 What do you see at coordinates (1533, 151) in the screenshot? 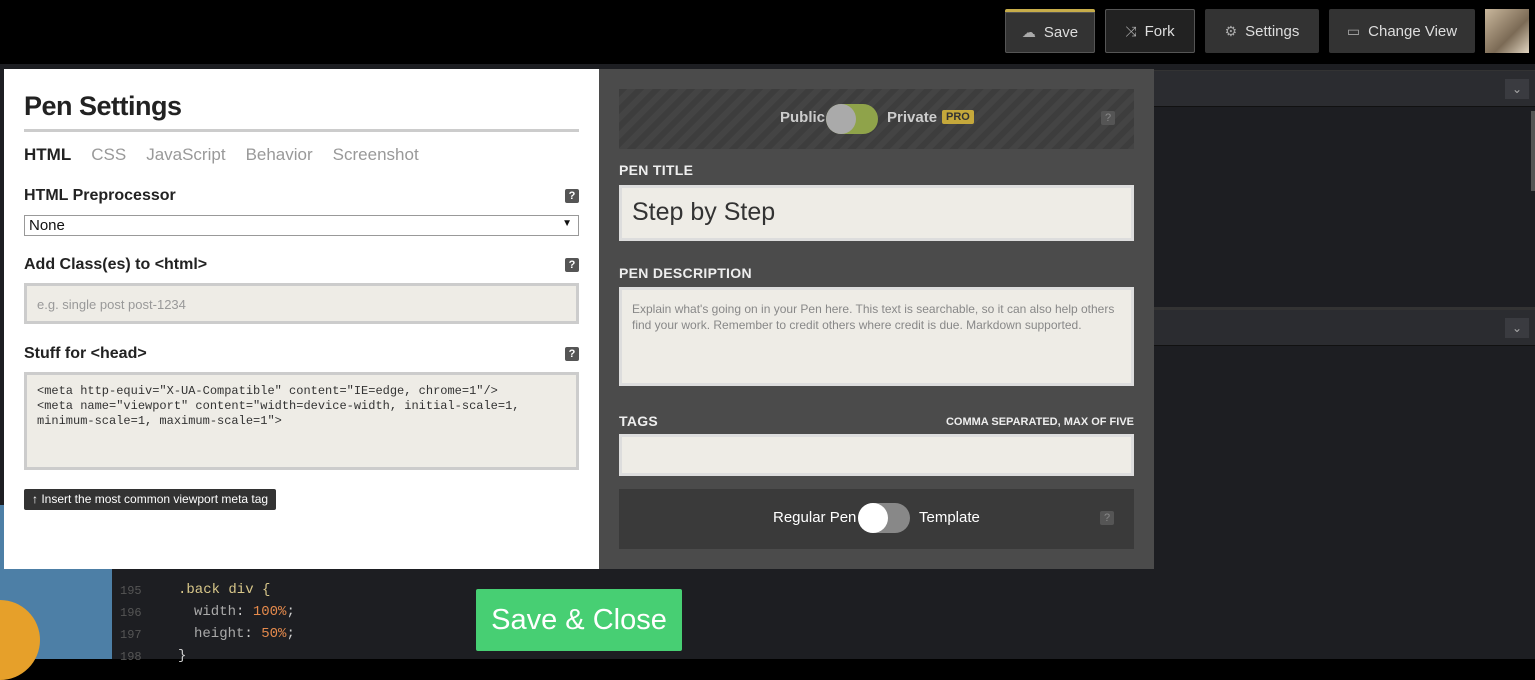
I see `scrollbar` at bounding box center [1533, 151].